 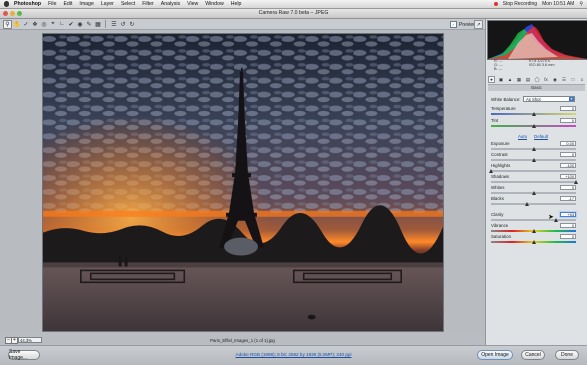 What do you see at coordinates (98, 24) in the screenshot?
I see `graduated-filter-icon: ▦` at bounding box center [98, 24].